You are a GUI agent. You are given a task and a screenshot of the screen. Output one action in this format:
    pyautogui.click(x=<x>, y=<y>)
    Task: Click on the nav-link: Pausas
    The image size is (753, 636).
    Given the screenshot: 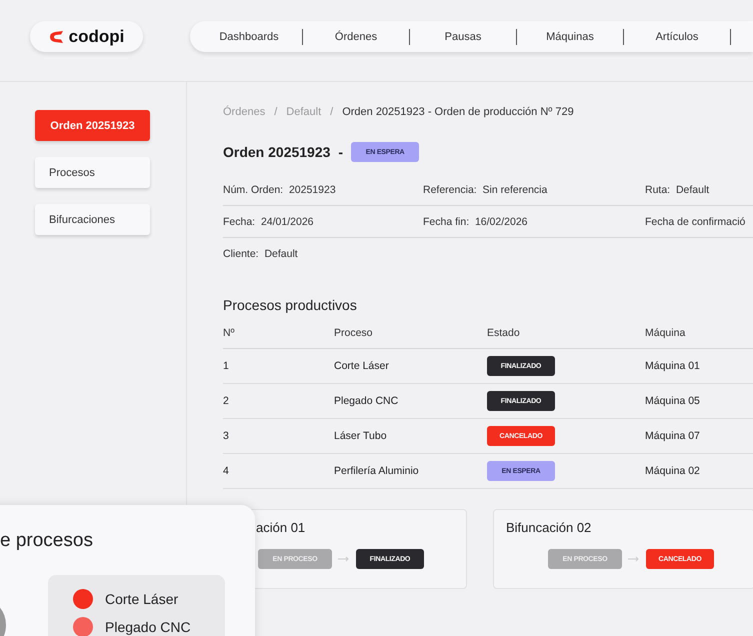 What is the action you would take?
    pyautogui.click(x=463, y=36)
    